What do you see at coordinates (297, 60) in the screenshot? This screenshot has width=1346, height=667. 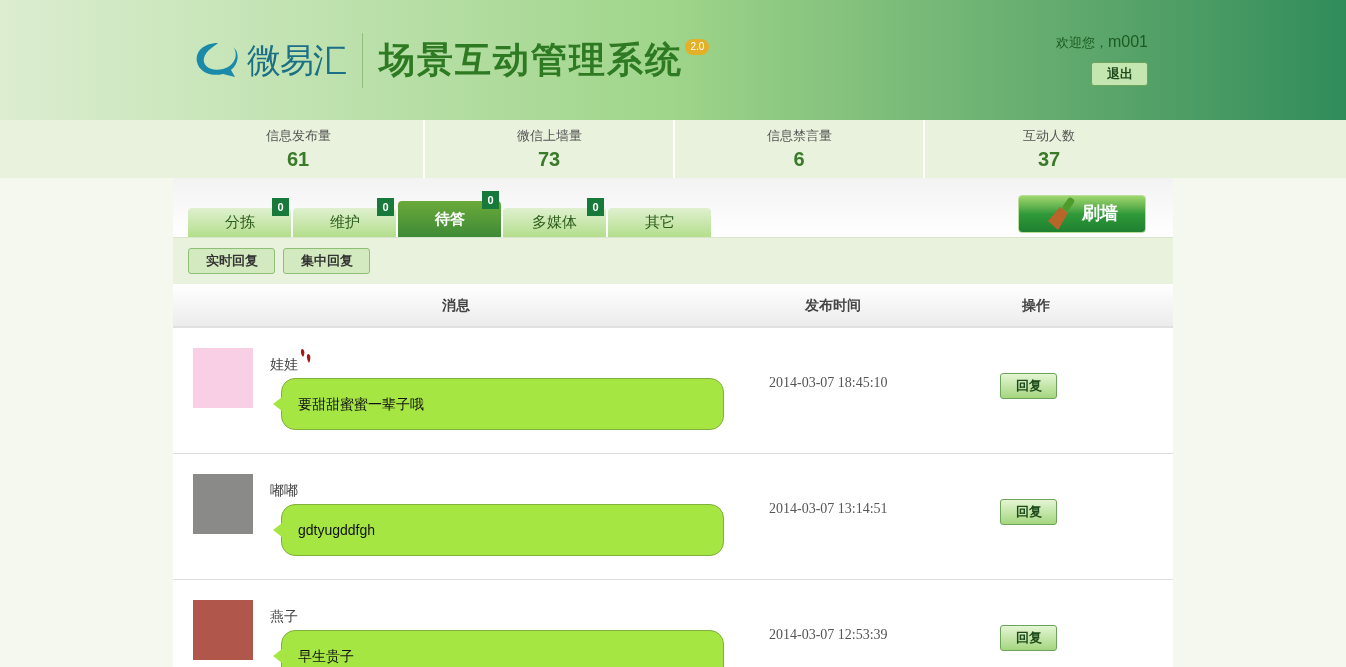 I see `logo-text: 微易汇` at bounding box center [297, 60].